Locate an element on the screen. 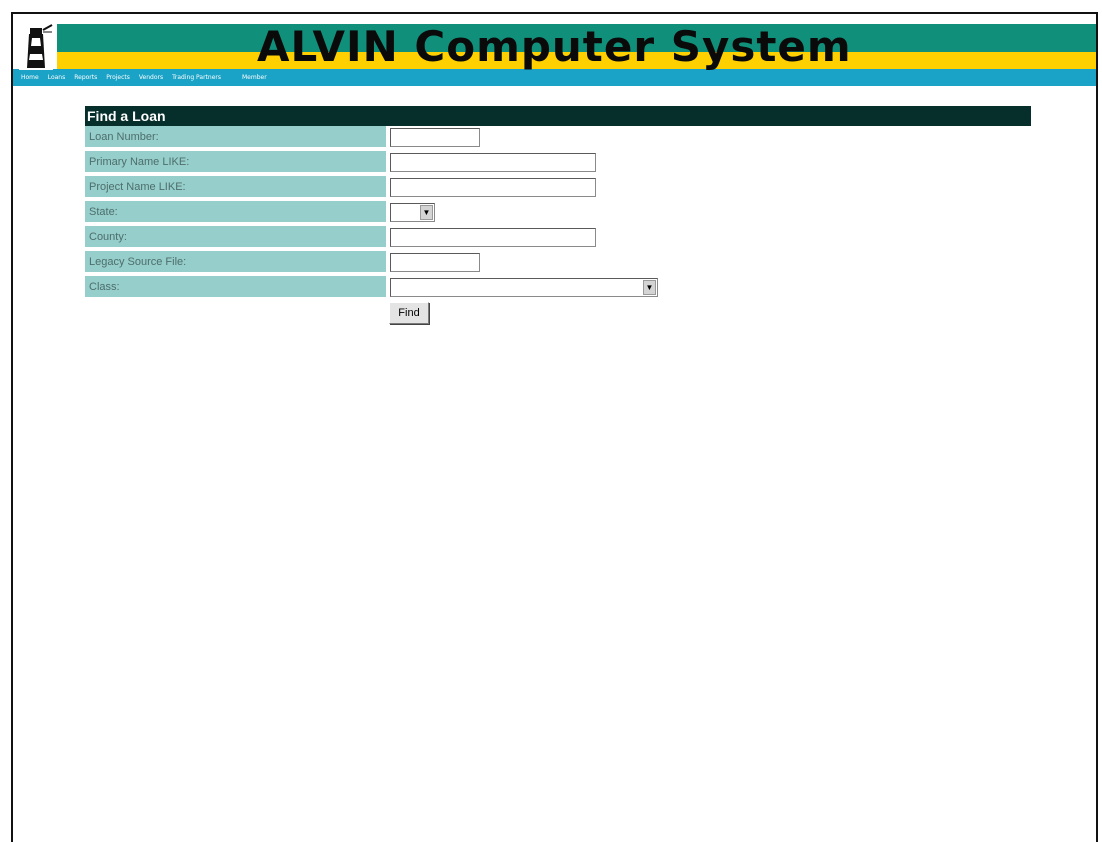  form-row-state: State: ▼ is located at coordinates (558, 212).